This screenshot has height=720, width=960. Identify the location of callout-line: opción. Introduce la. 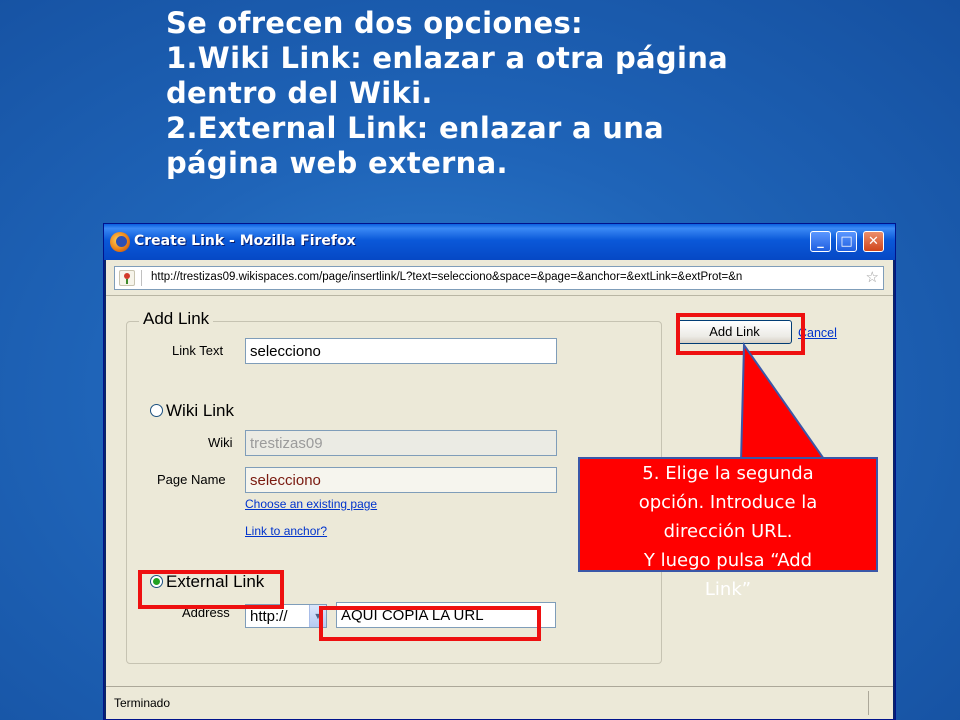
(728, 502).